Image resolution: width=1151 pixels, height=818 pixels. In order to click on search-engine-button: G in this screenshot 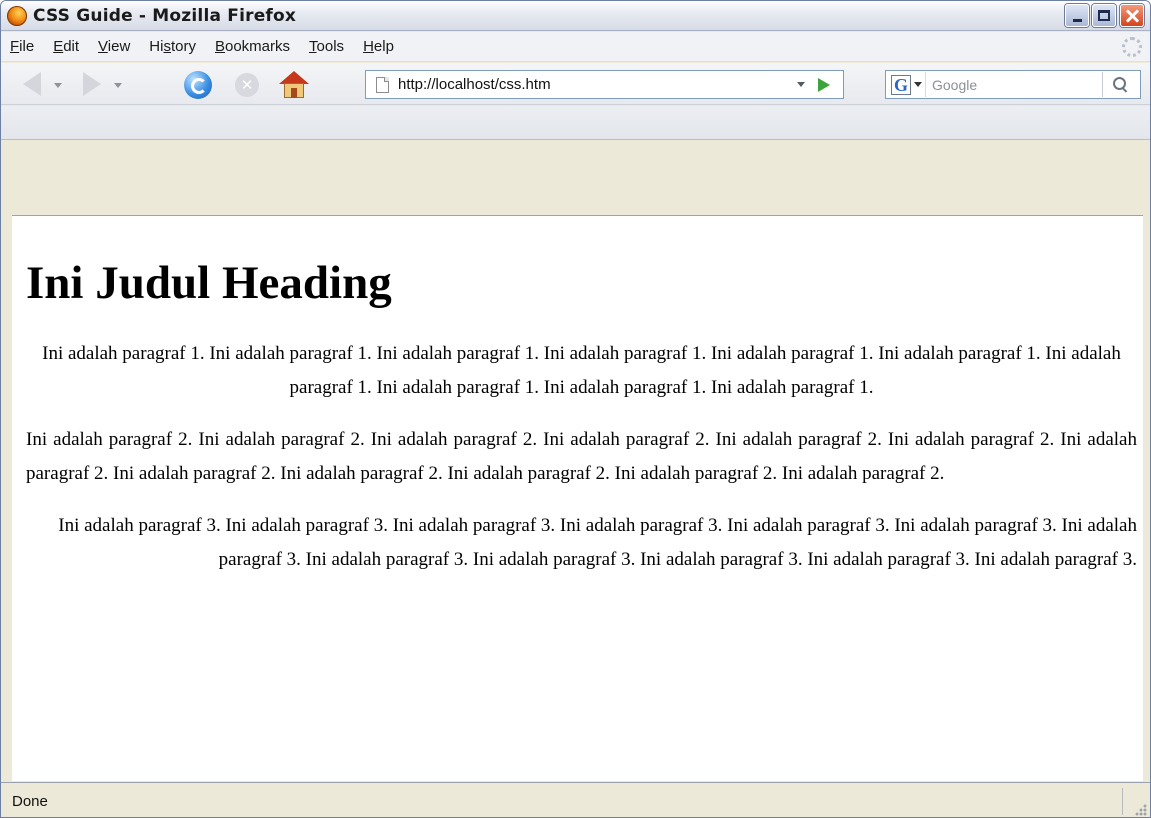, I will do `click(907, 84)`.